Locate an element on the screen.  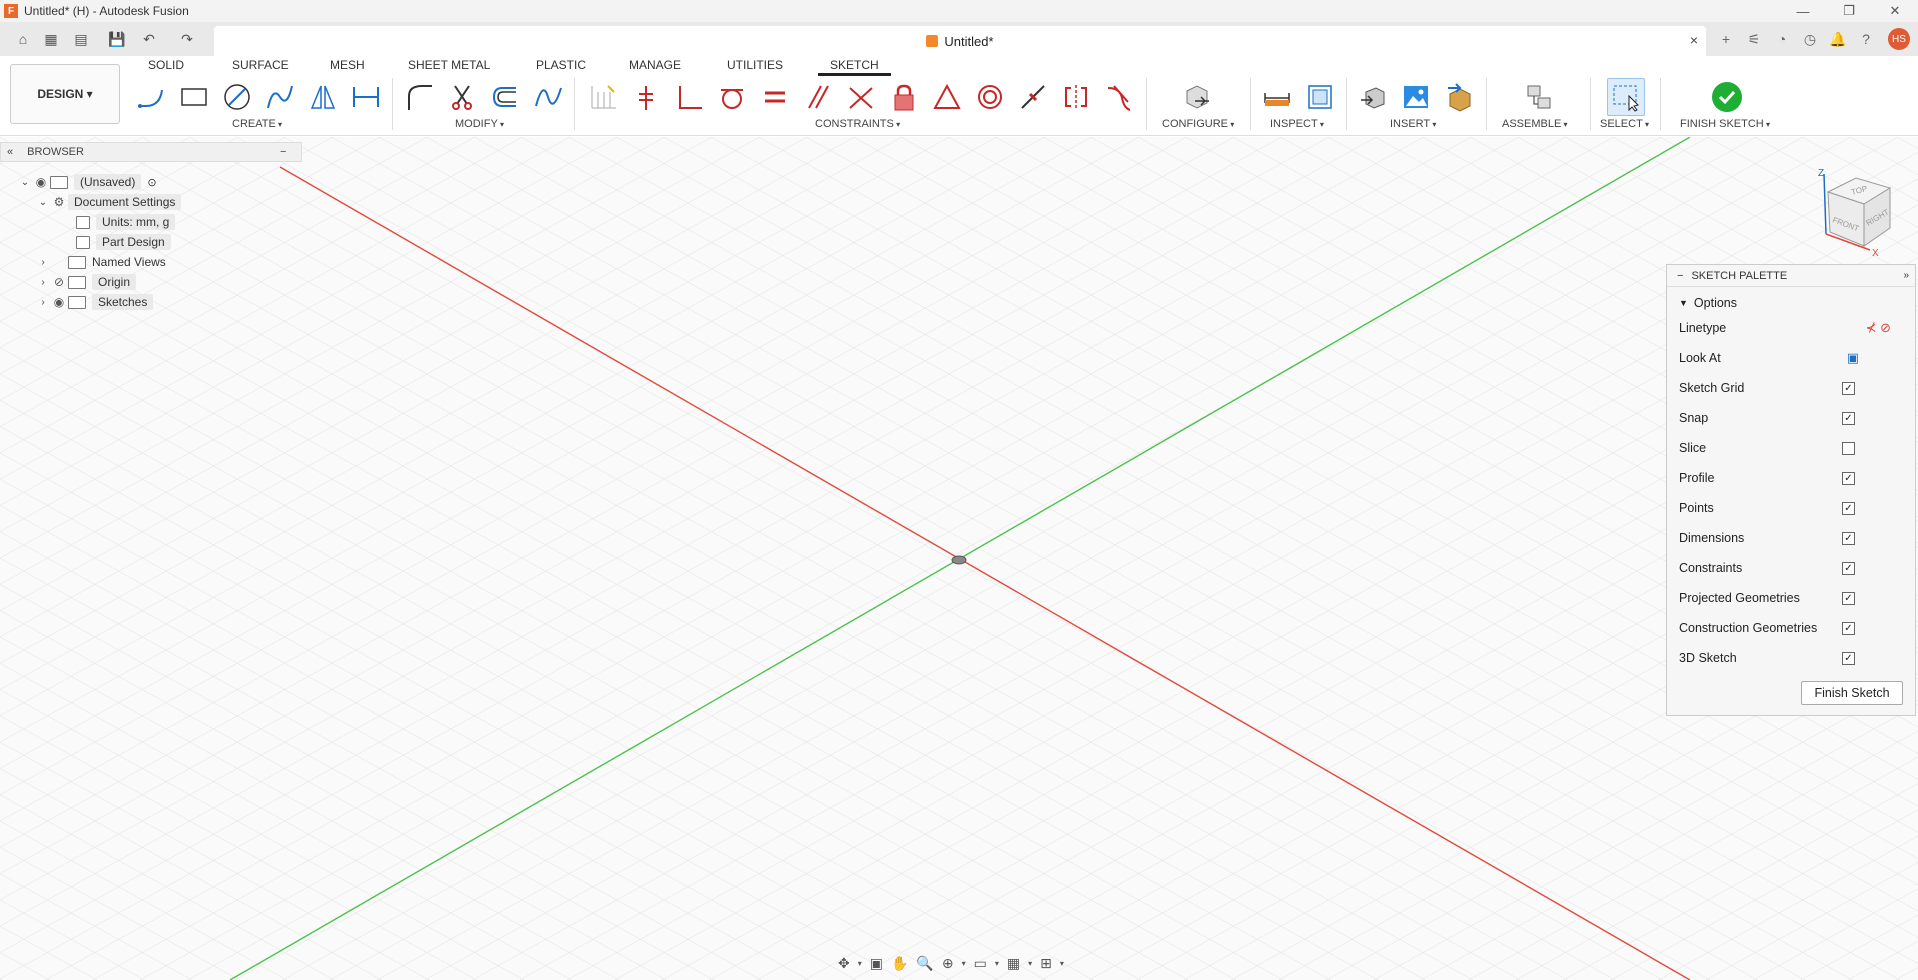
tab-sketch: SKETCH is located at coordinates (854, 67).